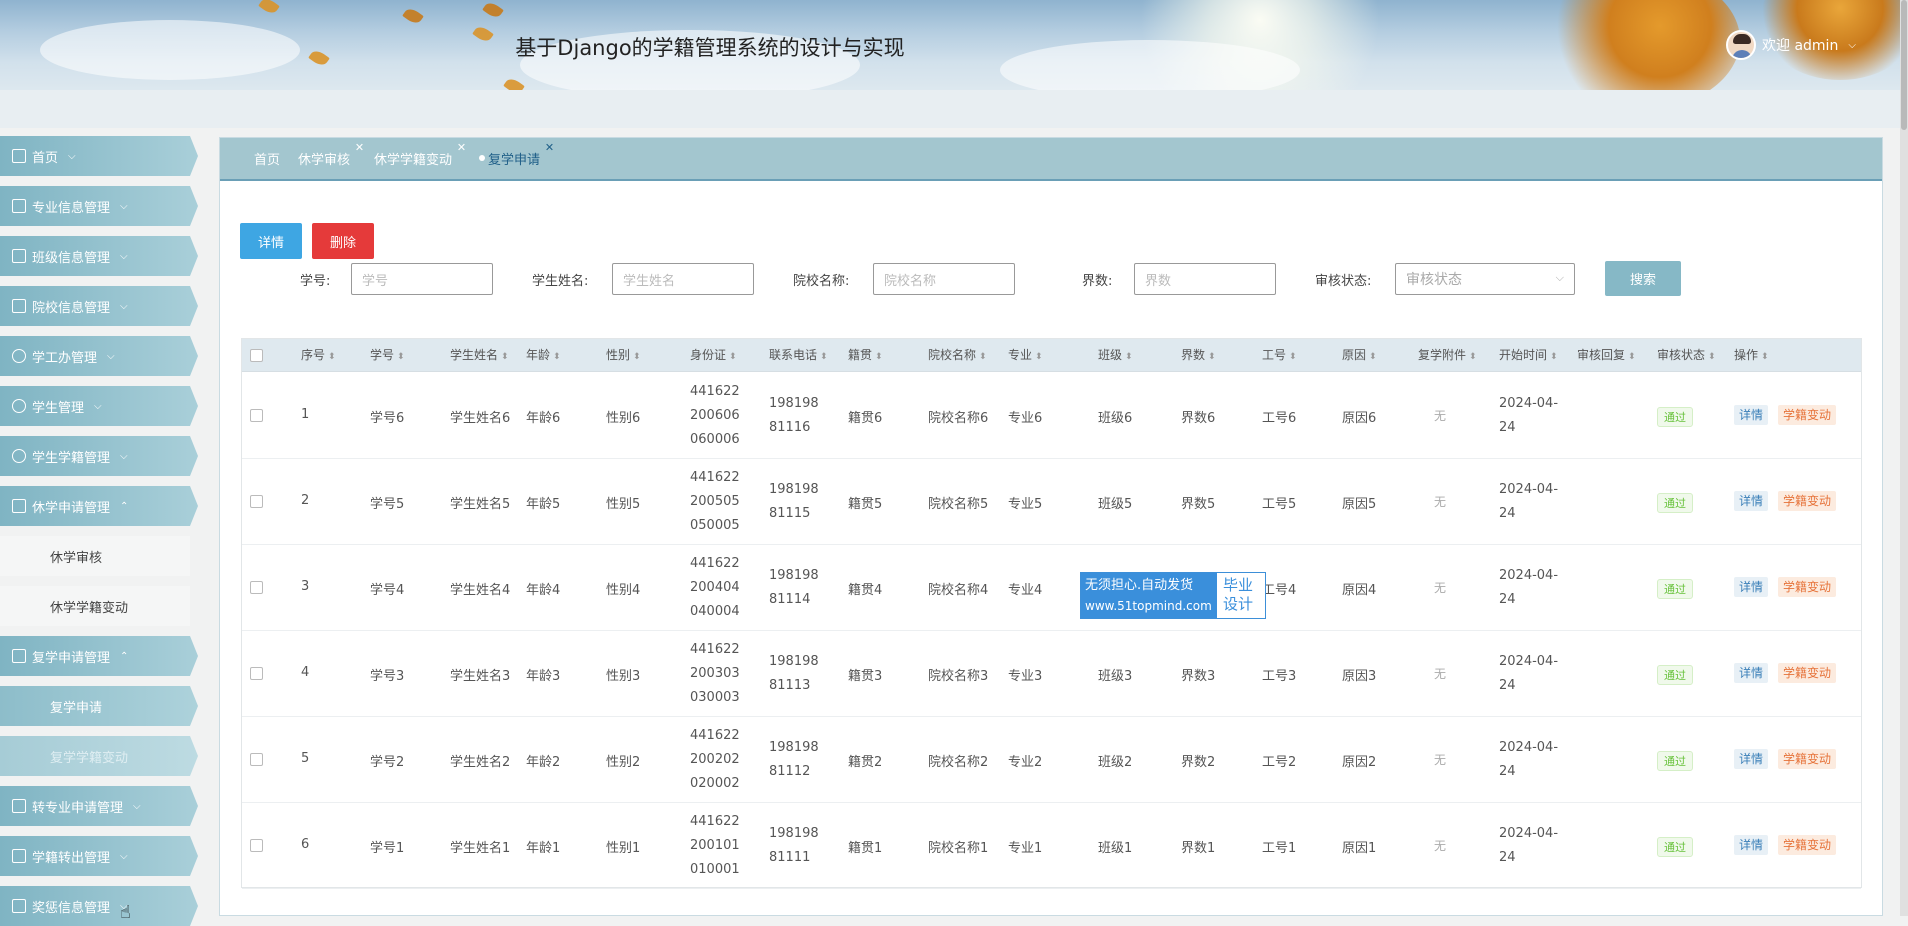  What do you see at coordinates (1686, 355) in the screenshot?
I see `column-header-status: 审核状态 ⬍` at bounding box center [1686, 355].